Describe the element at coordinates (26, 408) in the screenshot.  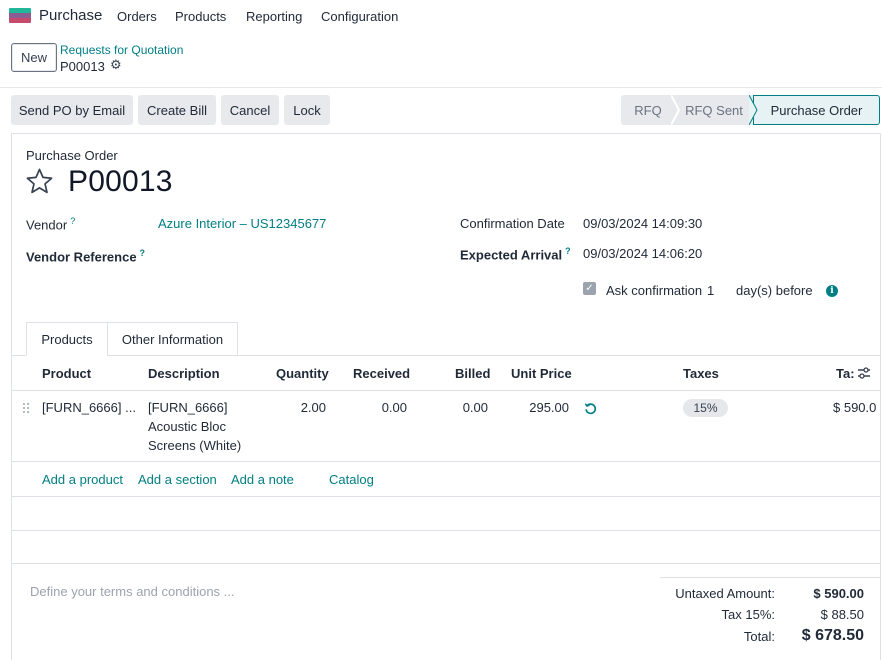
I see `drag-handle-icon` at that location.